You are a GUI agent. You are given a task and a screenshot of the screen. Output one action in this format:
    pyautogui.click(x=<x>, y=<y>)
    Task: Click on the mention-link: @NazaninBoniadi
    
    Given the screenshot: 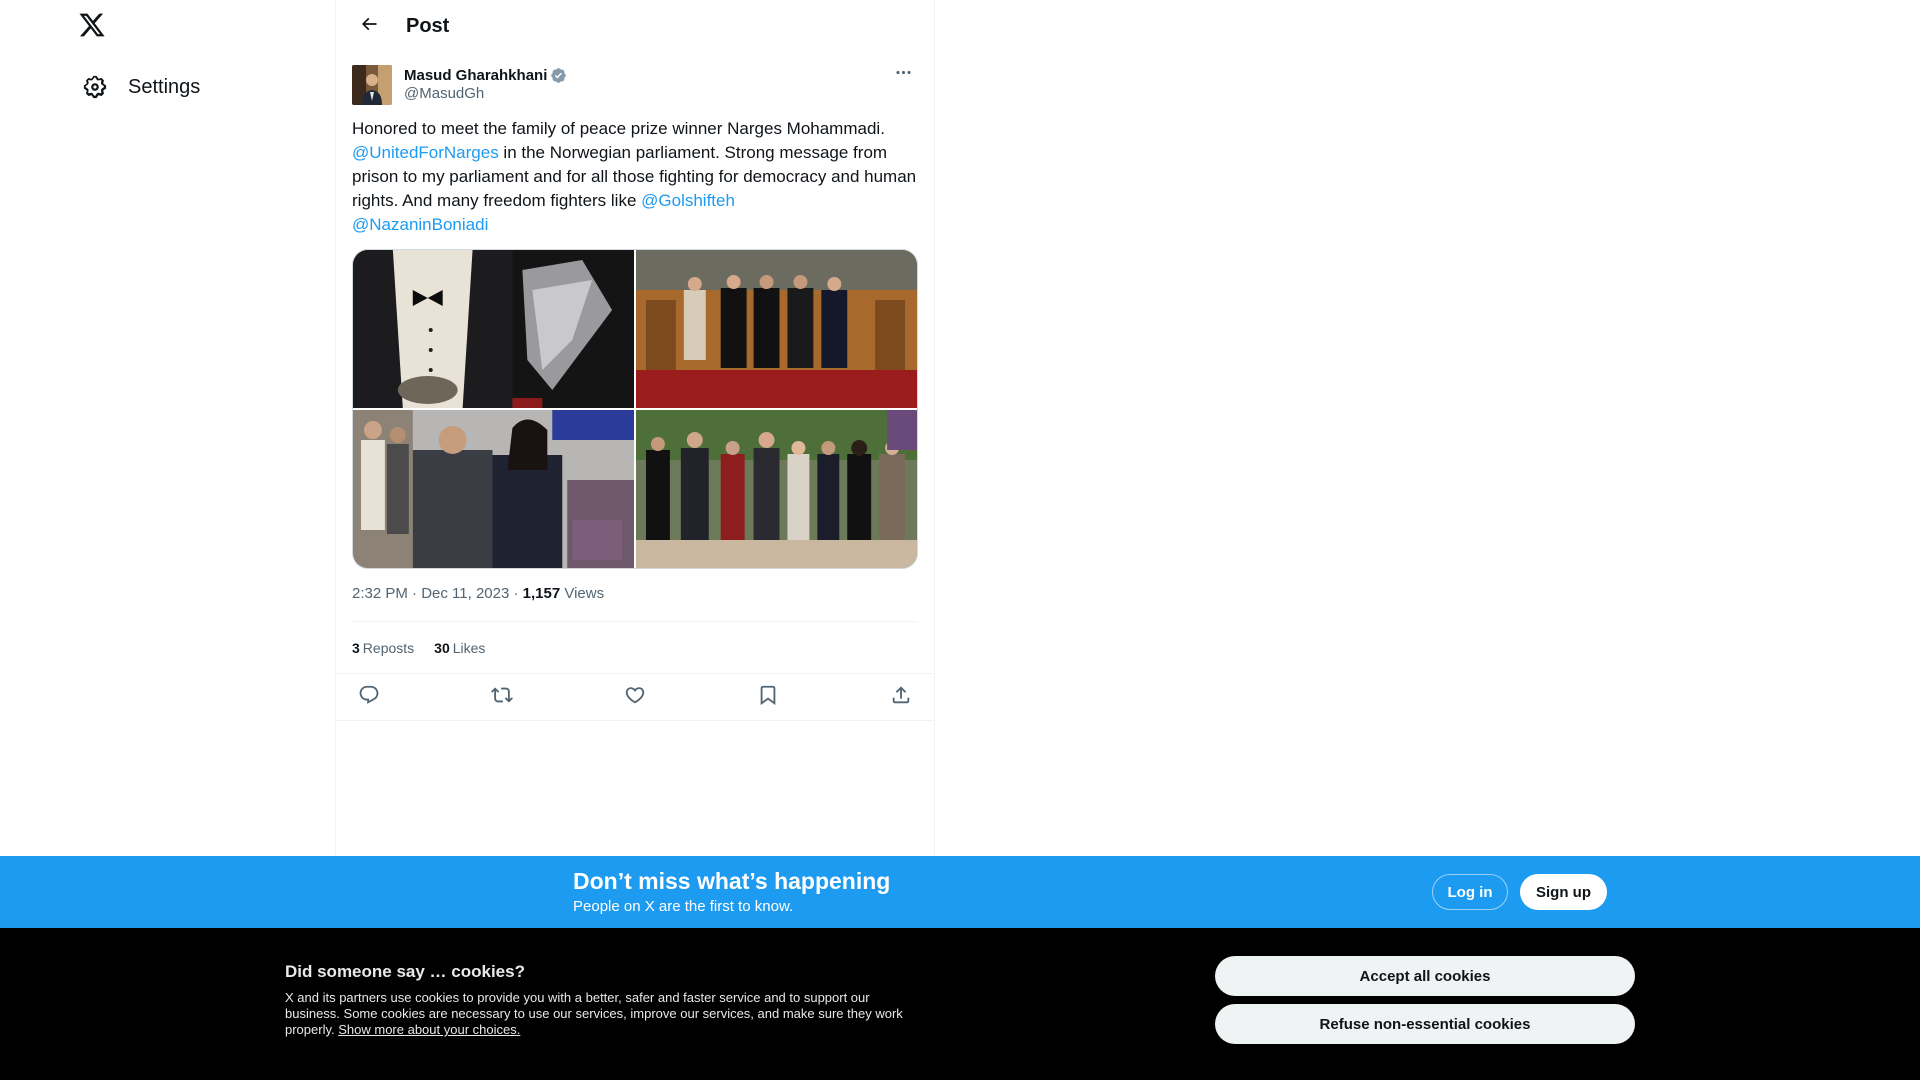 What is the action you would take?
    pyautogui.click(x=420, y=224)
    